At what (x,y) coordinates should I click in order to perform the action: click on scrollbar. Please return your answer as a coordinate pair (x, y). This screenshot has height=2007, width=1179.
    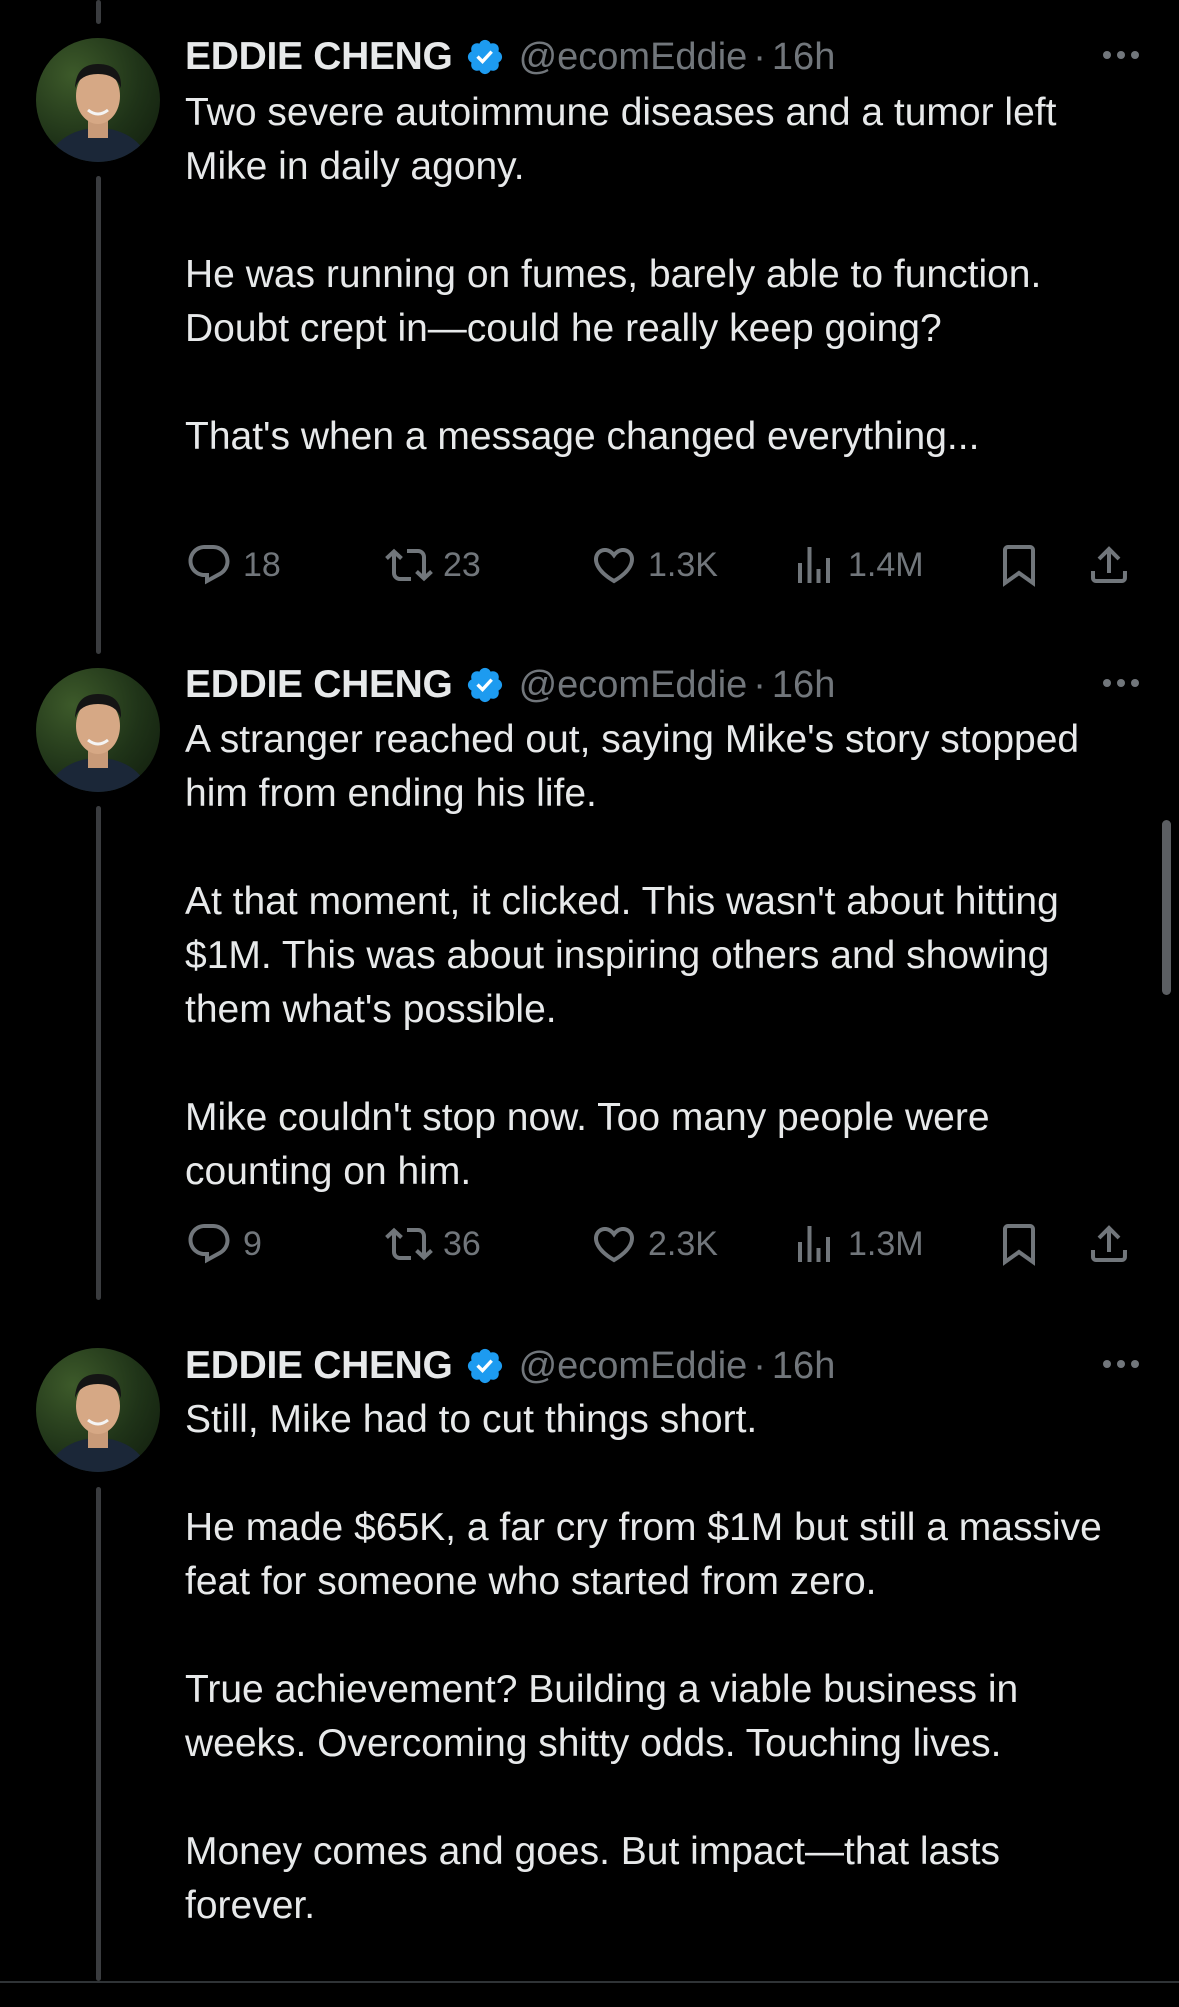
    Looking at the image, I should click on (1166, 907).